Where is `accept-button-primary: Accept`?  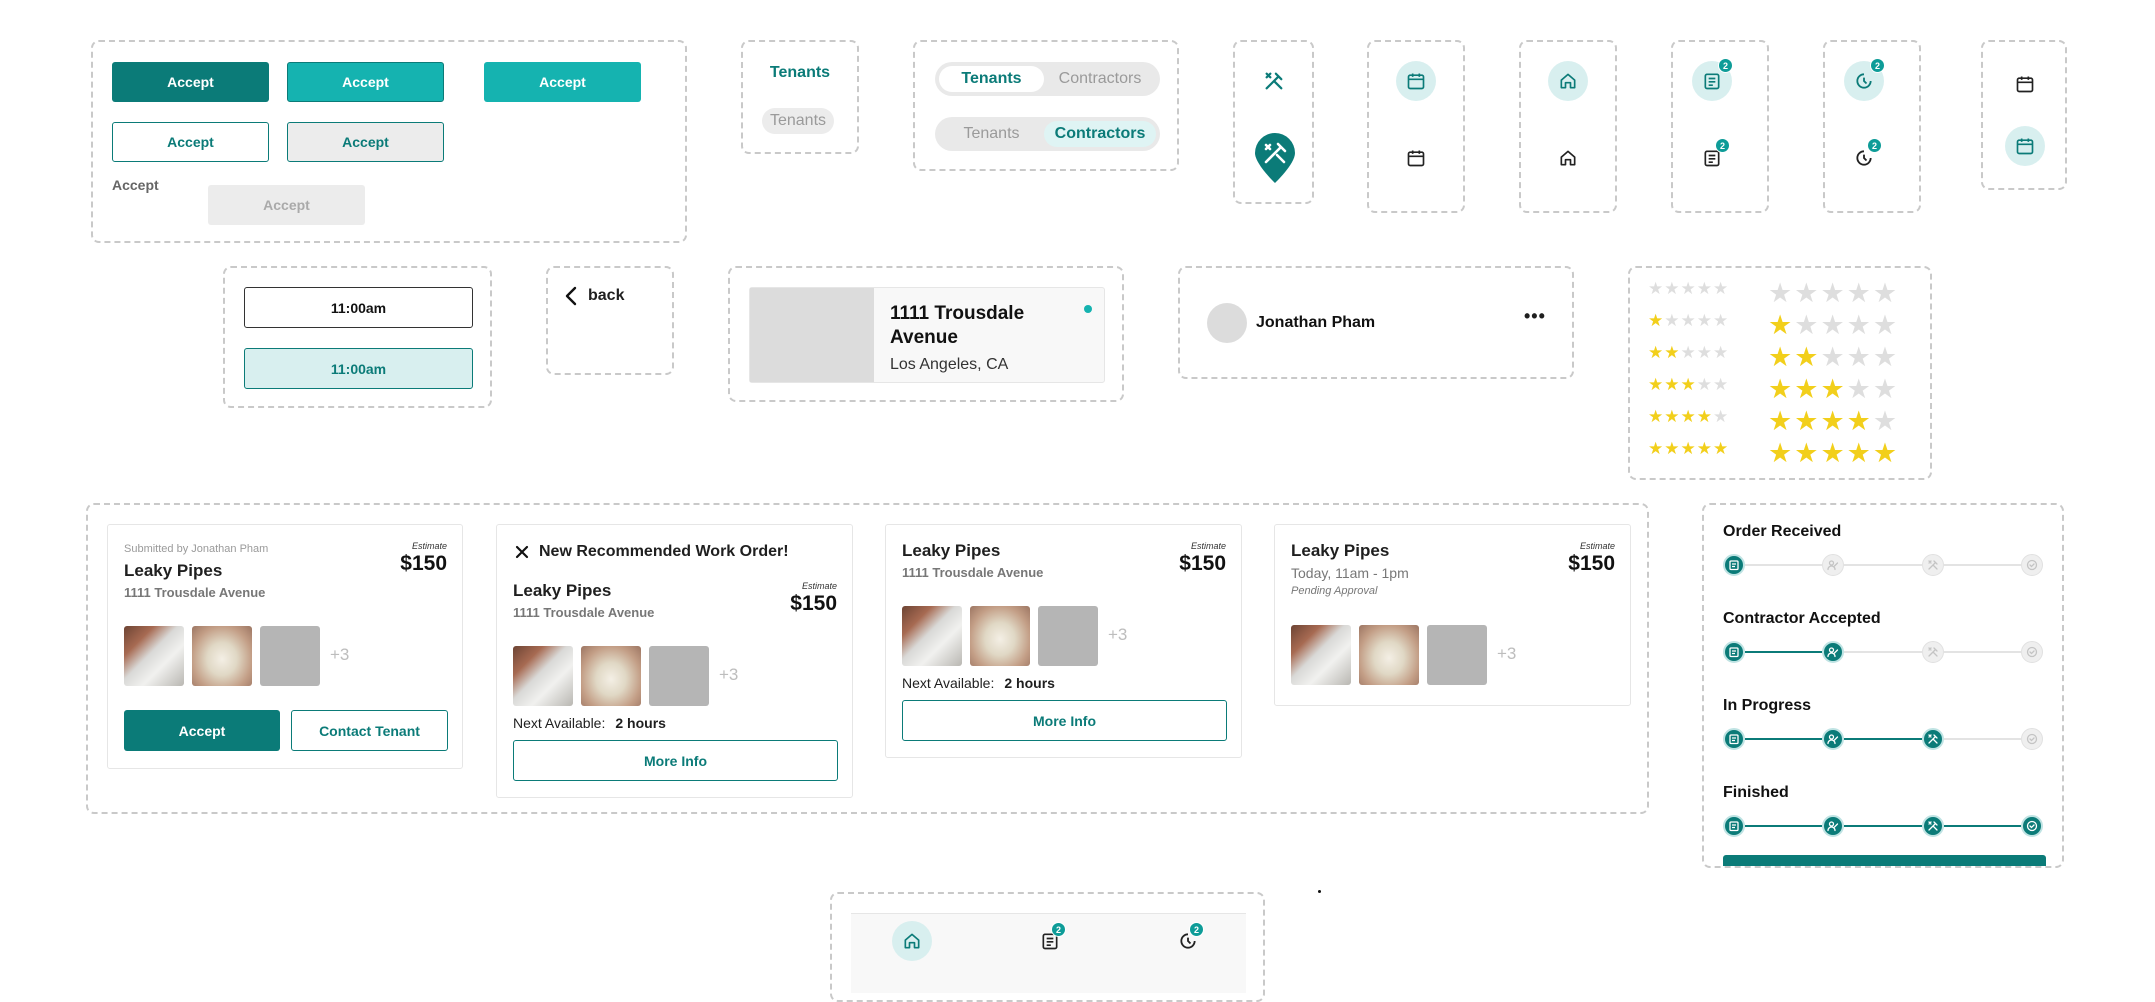 accept-button-primary: Accept is located at coordinates (190, 82).